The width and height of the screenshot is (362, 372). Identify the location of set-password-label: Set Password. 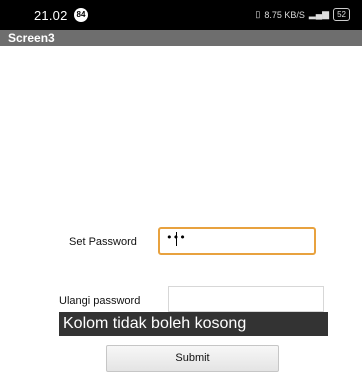
(103, 242).